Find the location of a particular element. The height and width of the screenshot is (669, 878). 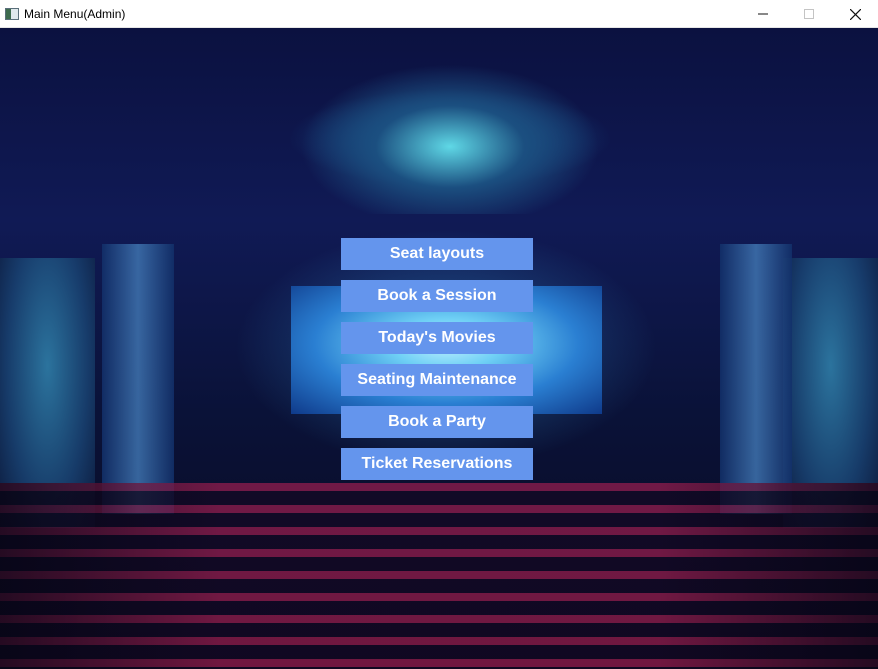

maximize-icon is located at coordinates (809, 14).